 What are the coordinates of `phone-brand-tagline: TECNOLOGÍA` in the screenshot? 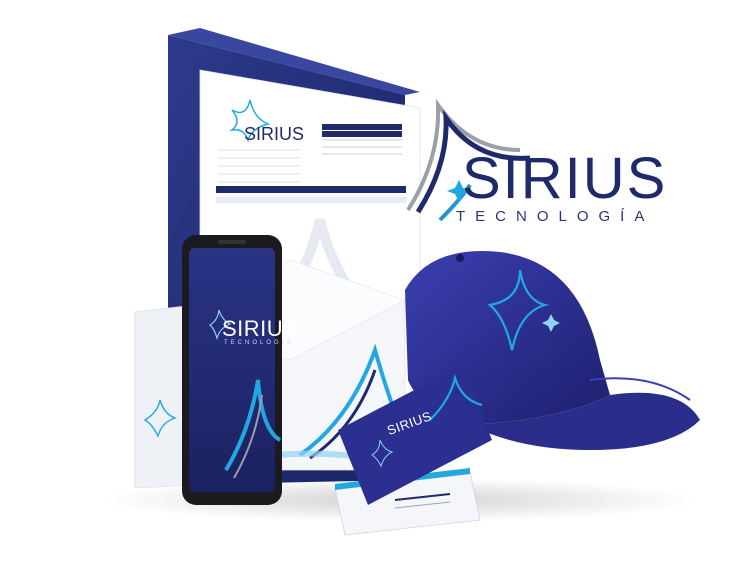 It's located at (259, 343).